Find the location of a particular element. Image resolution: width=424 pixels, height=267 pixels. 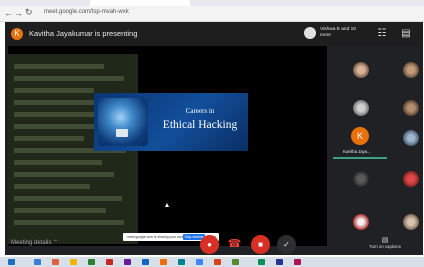

meeting-details-label: Meeting details is located at coordinates (31, 243).